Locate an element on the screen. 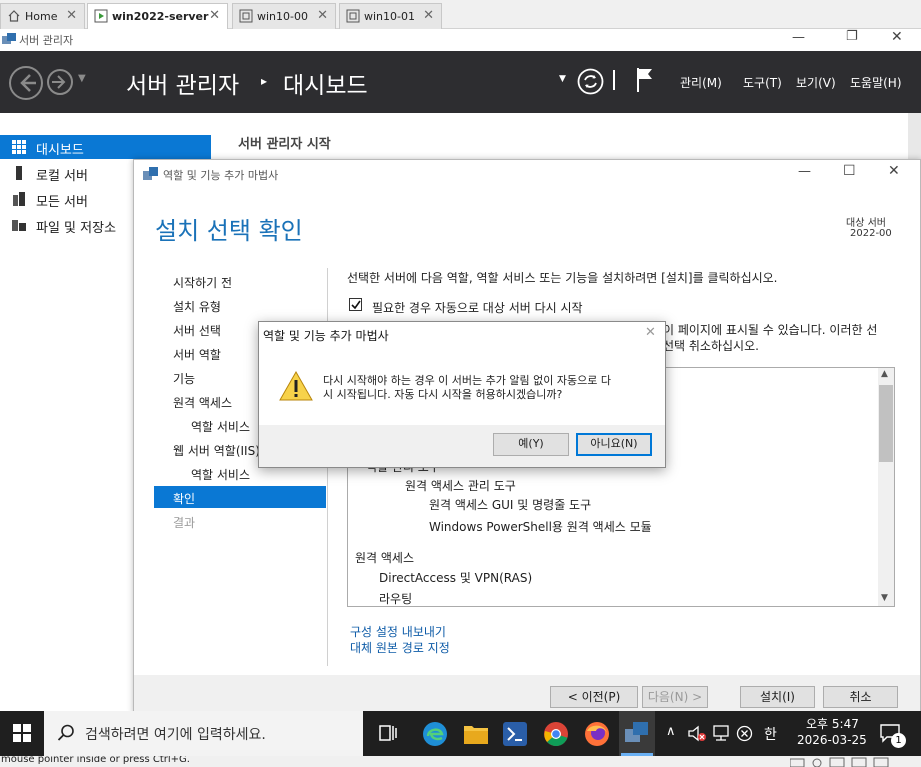 This screenshot has height=767, width=921. volume-muted-icon is located at coordinates (697, 733).